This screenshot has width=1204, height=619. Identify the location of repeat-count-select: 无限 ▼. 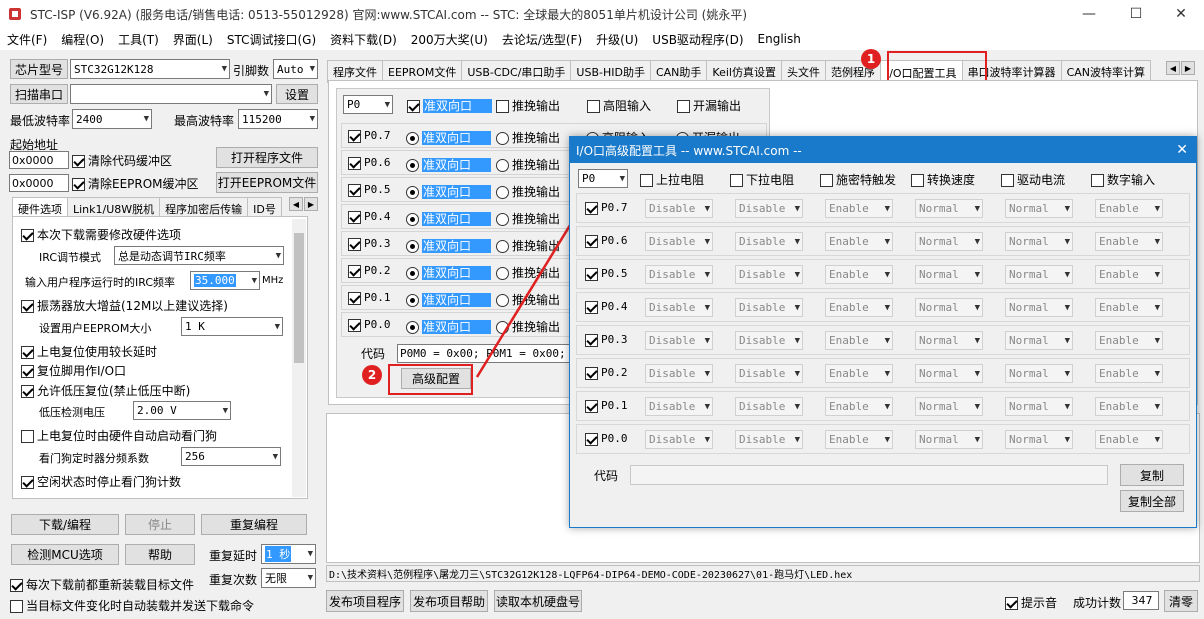
(288, 578).